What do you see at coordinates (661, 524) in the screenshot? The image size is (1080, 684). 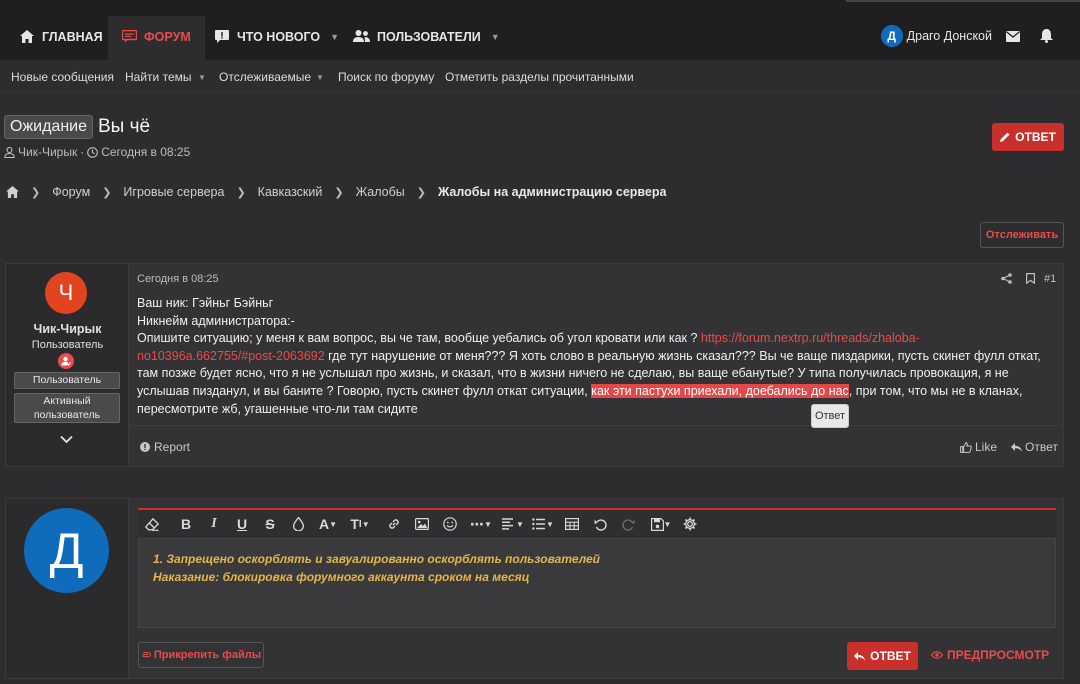 I see `save-draft-icon: ▼` at bounding box center [661, 524].